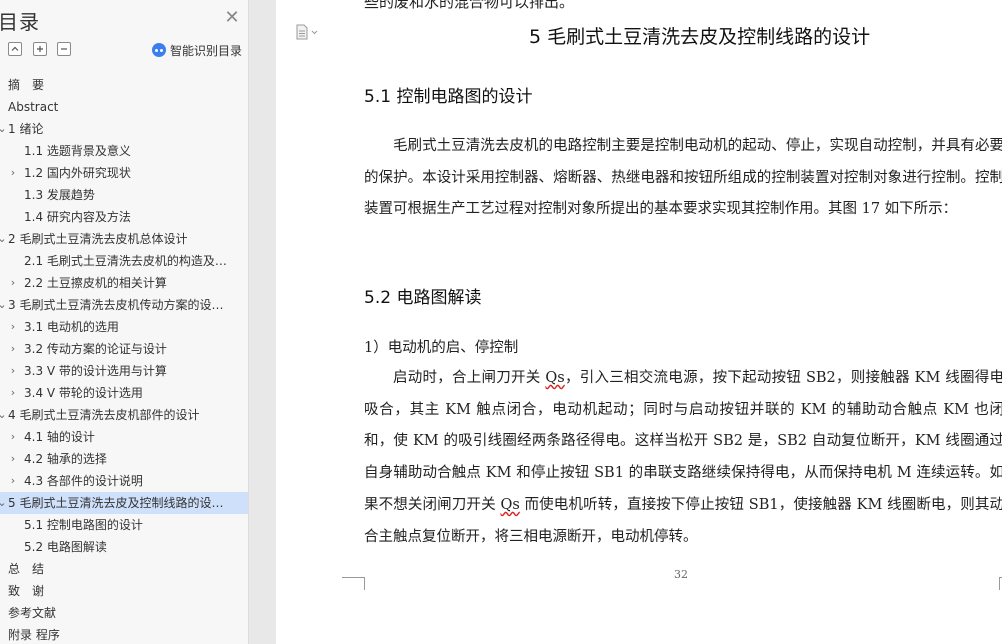 This screenshot has width=1002, height=644. What do you see at coordinates (469, 378) in the screenshot?
I see `paragraph-text: 启动时，合上闸刀开关` at bounding box center [469, 378].